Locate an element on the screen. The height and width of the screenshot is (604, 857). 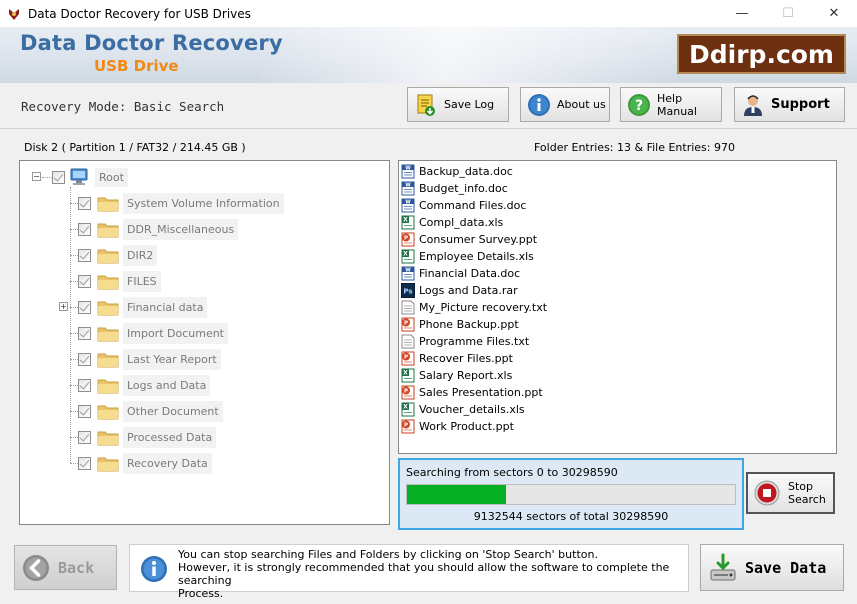
folder-expand-toggle: + is located at coordinates (63, 306).